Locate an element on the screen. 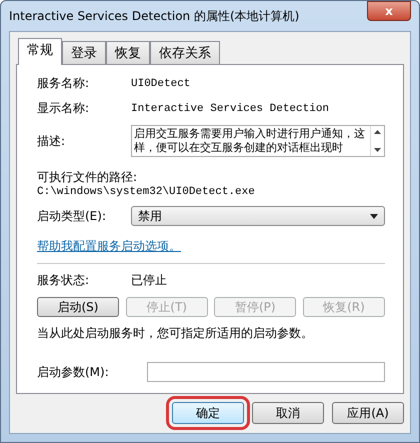 This screenshot has width=420, height=443. field-label: 显示名称: is located at coordinates (63, 108).